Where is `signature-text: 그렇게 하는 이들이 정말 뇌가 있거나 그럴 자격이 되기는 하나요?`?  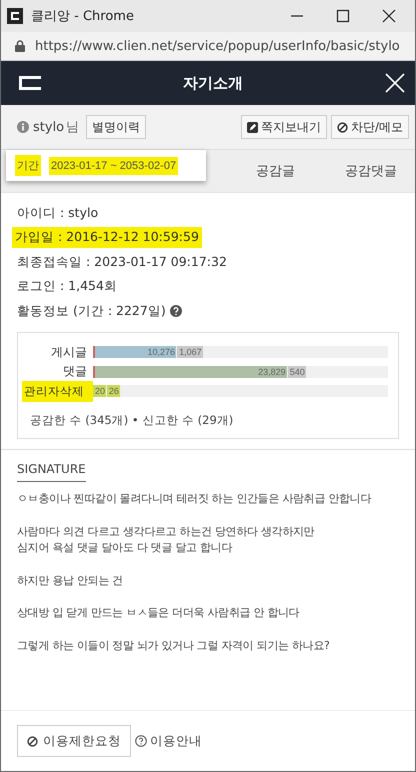 signature-text: 그렇게 하는 이들이 정말 뇌가 있거나 그럴 자격이 되기는 하나요? is located at coordinates (174, 646).